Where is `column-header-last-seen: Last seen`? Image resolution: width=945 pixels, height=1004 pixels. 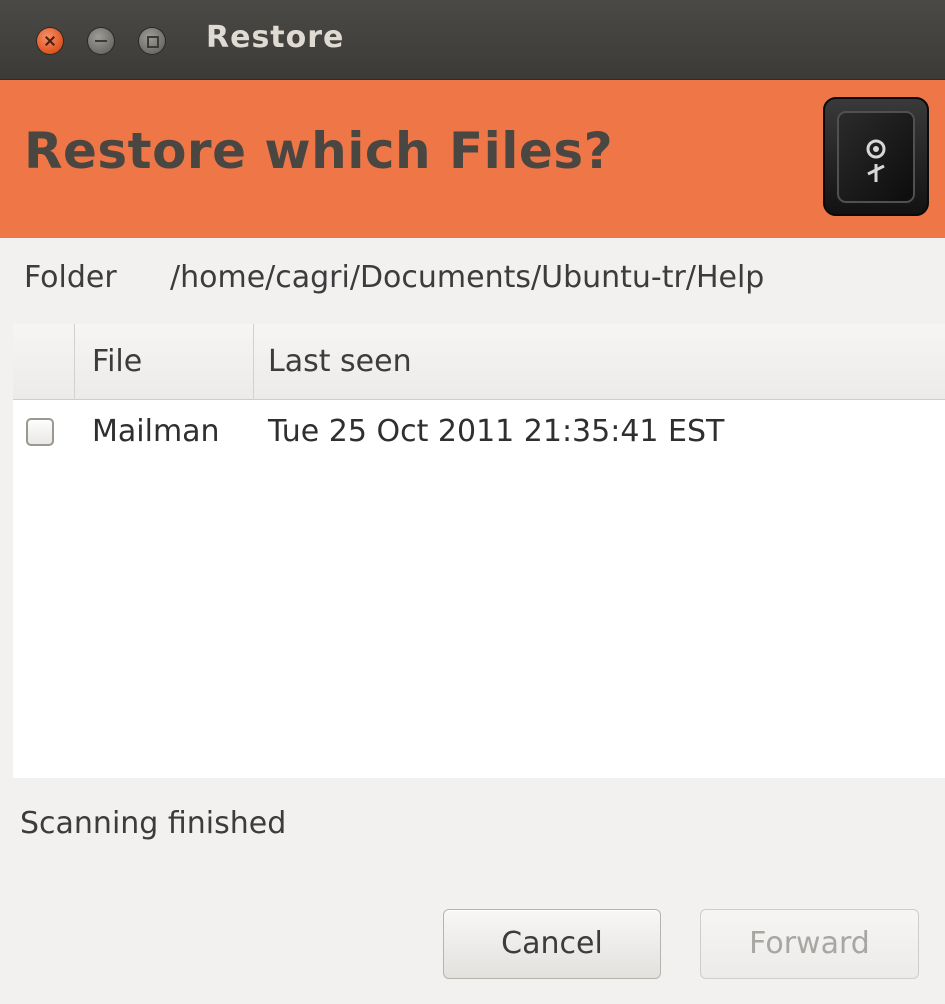 column-header-last-seen: Last seen is located at coordinates (340, 361).